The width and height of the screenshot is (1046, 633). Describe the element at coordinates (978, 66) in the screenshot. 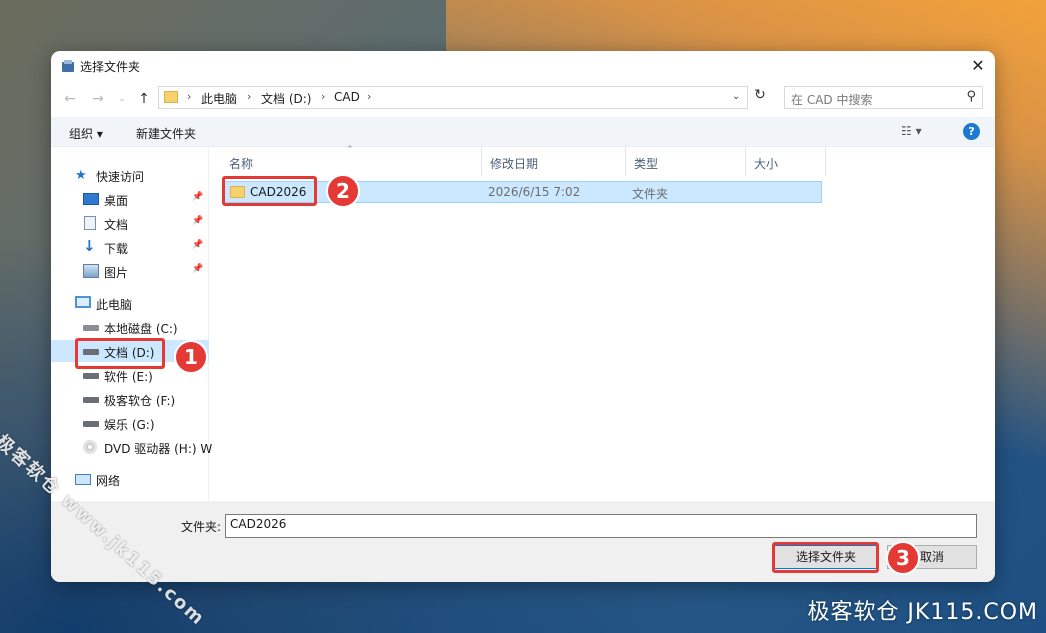

I see `close-button: ✕` at that location.